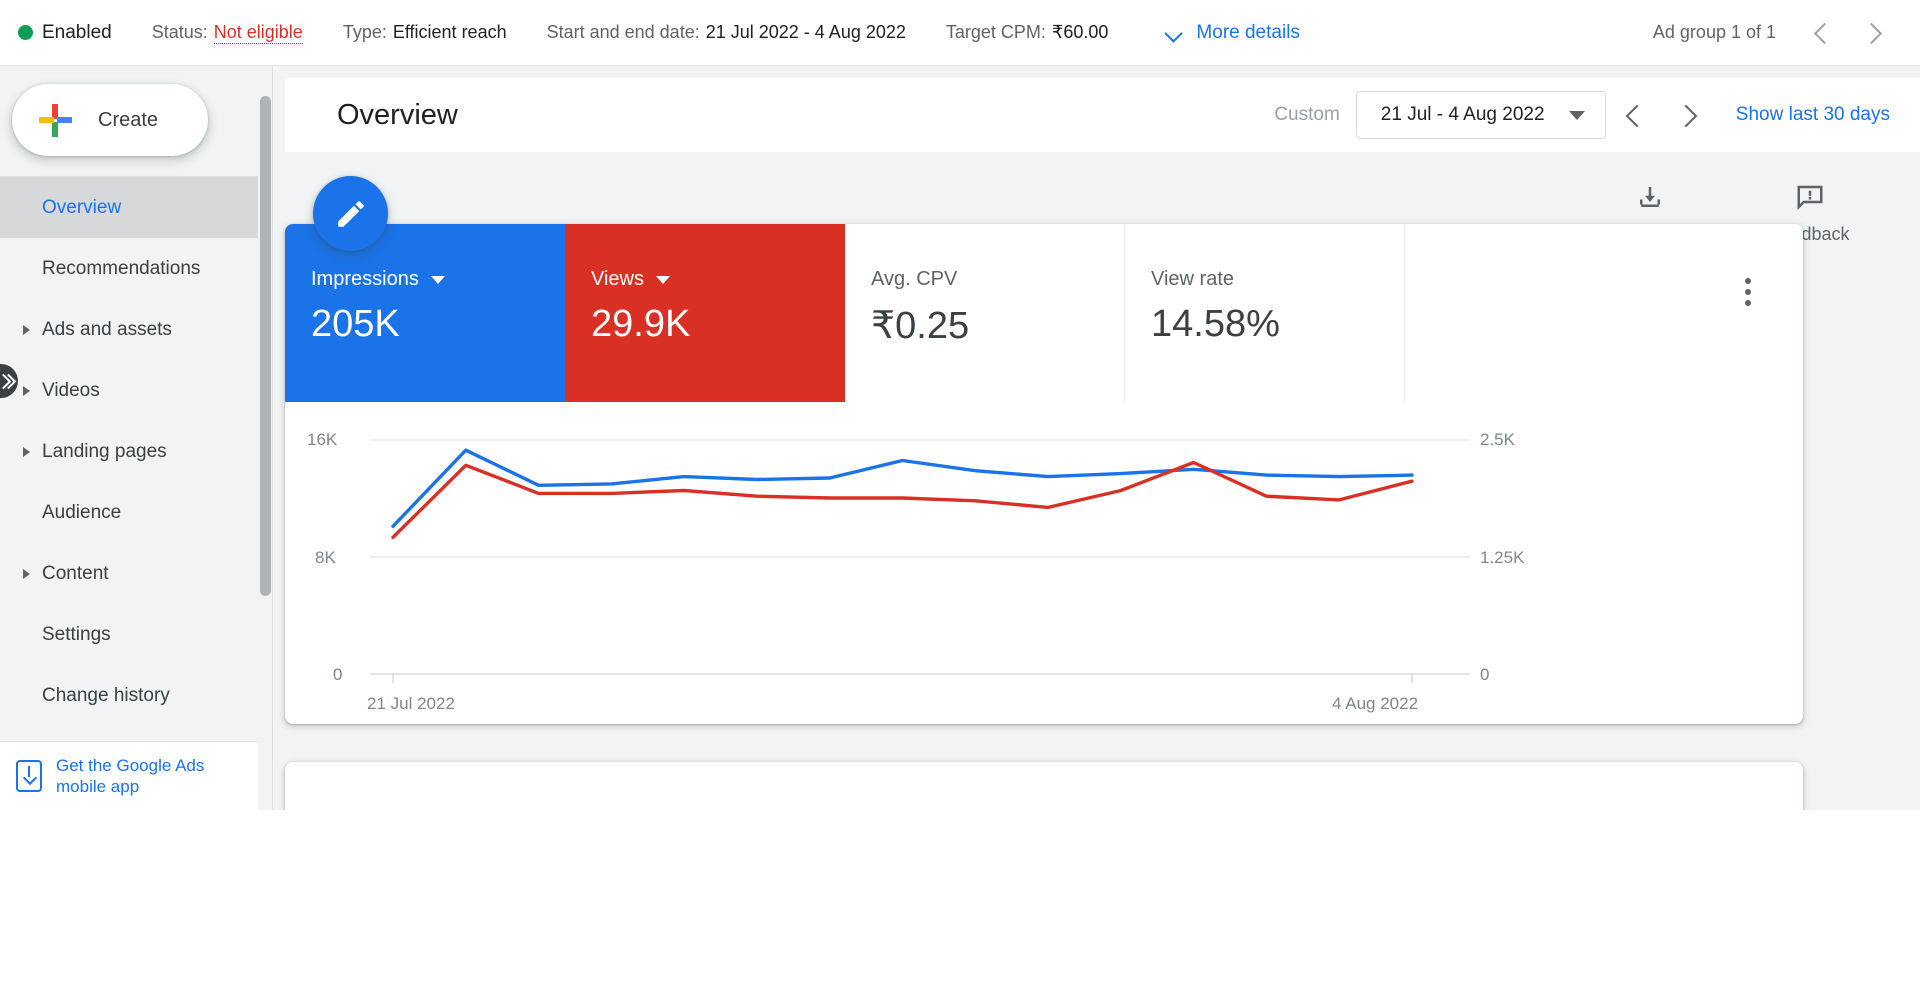 The image size is (1920, 1008). Describe the element at coordinates (7, 381) in the screenshot. I see `chevron-double-right-icon` at that location.